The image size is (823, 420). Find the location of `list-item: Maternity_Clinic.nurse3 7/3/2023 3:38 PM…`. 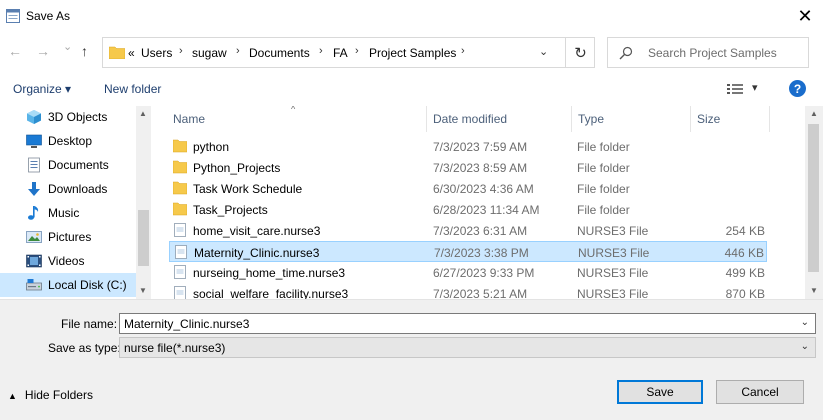

list-item: Maternity_Clinic.nurse3 7/3/2023 3:38 PM… is located at coordinates (468, 251).